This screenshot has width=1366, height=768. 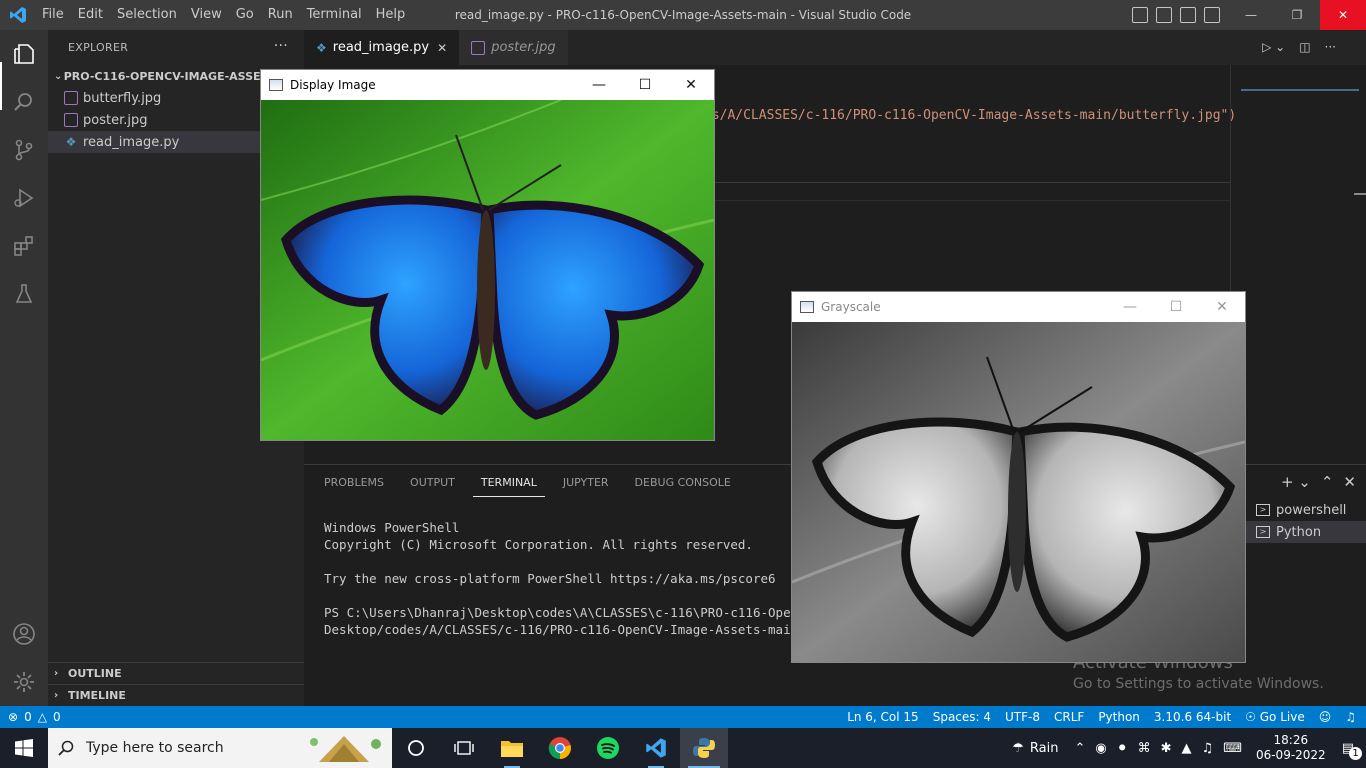 What do you see at coordinates (512, 748) in the screenshot?
I see `file-explorer-app` at bounding box center [512, 748].